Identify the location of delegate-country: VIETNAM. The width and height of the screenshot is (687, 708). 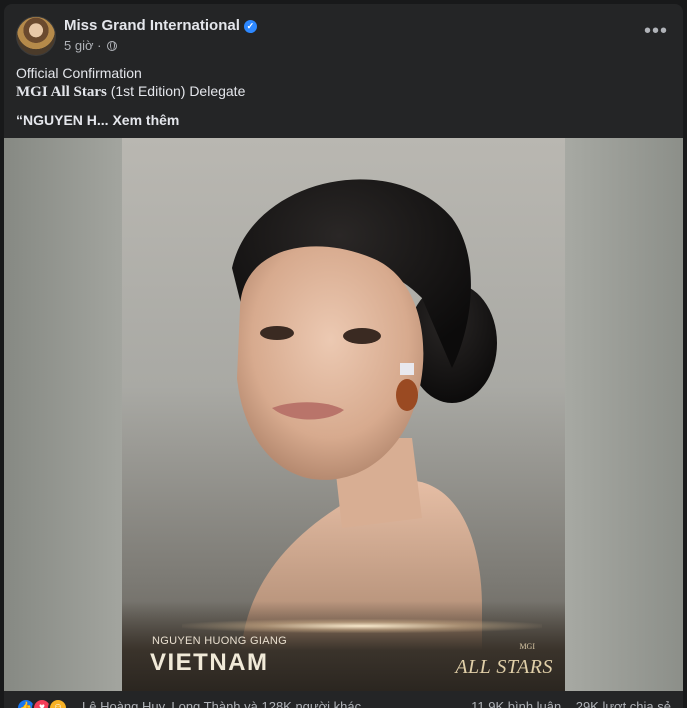
(209, 662).